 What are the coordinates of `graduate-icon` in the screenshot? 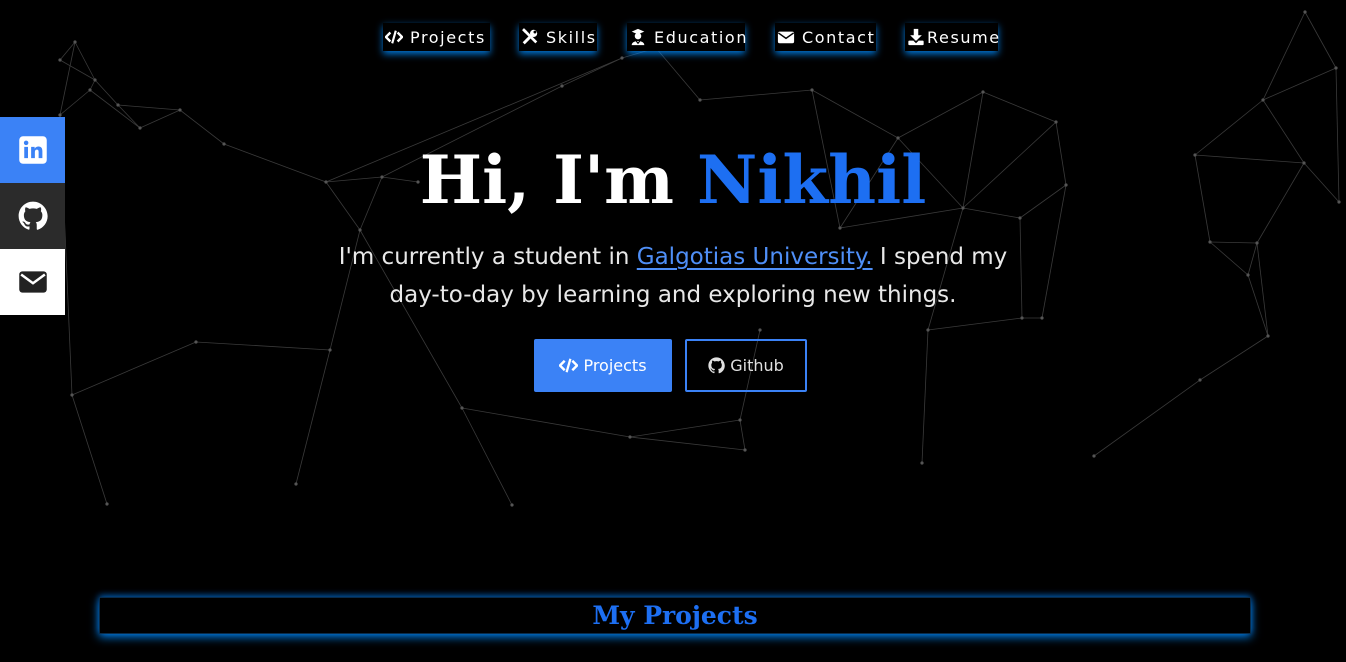 It's located at (638, 37).